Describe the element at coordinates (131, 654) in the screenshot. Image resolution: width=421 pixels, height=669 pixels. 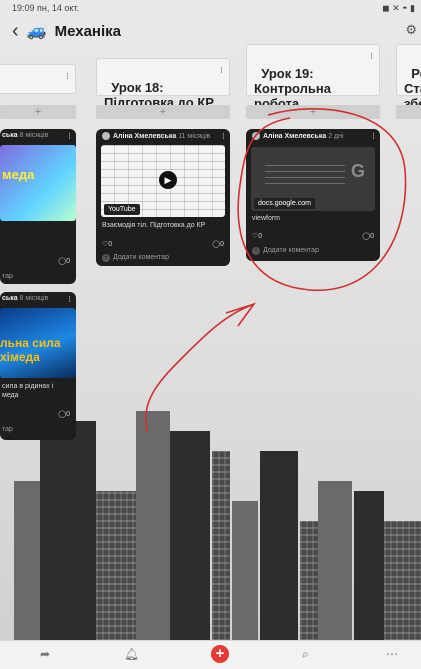
I see `bell-icon: 🔔︎` at that location.